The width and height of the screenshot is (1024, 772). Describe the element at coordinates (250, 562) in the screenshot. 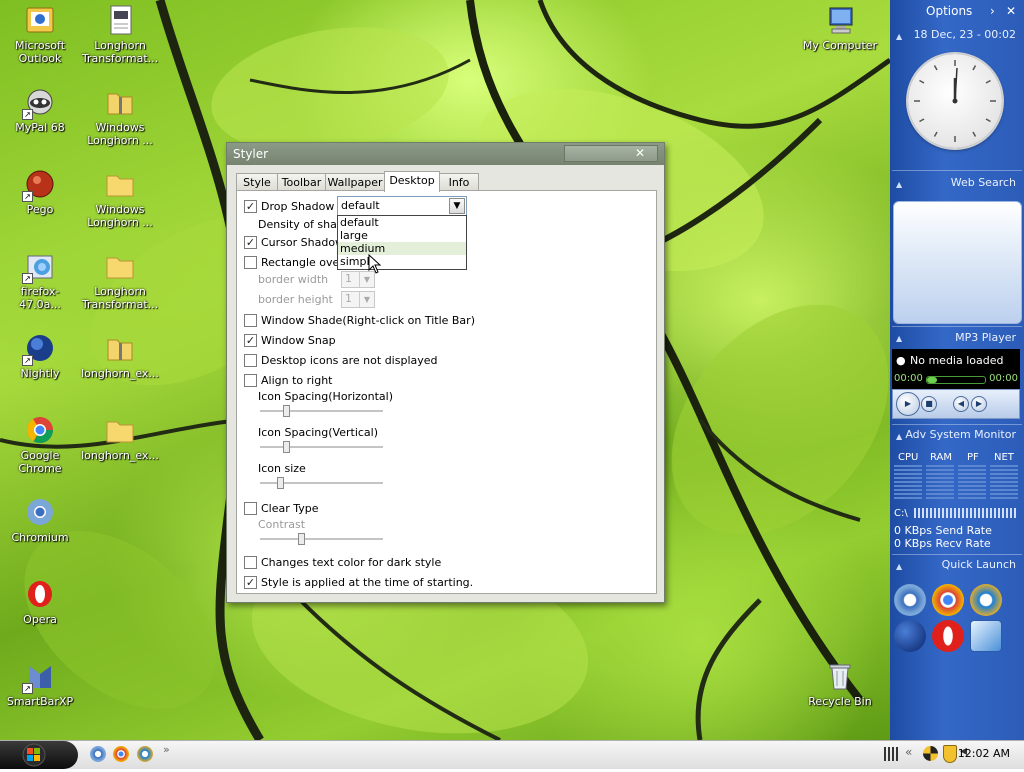

I see `dark-style-checkbox` at that location.